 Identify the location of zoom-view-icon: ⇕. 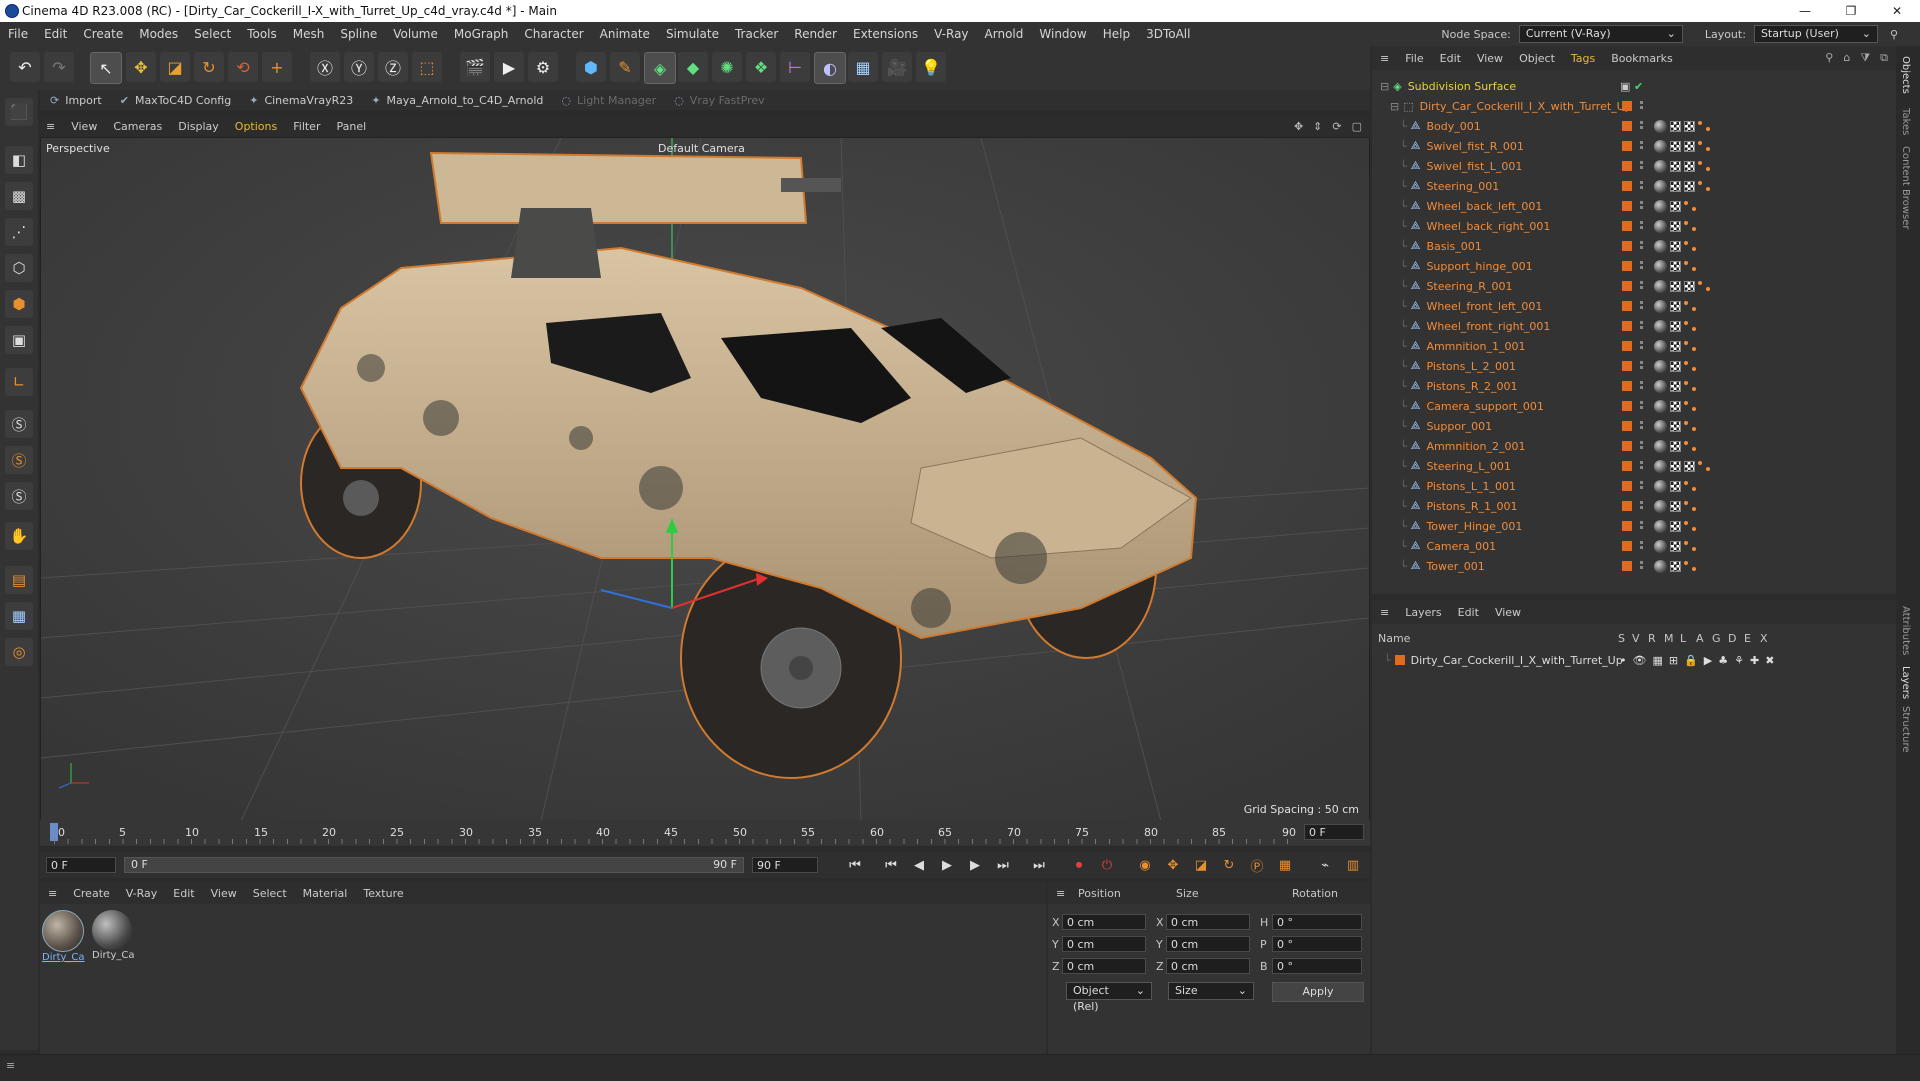
(1317, 126).